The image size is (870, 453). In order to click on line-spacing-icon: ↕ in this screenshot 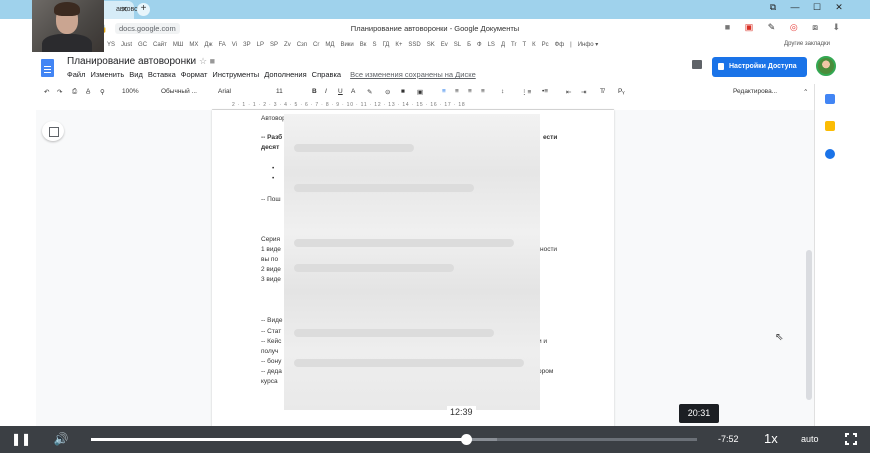, I will do `click(502, 91)`.